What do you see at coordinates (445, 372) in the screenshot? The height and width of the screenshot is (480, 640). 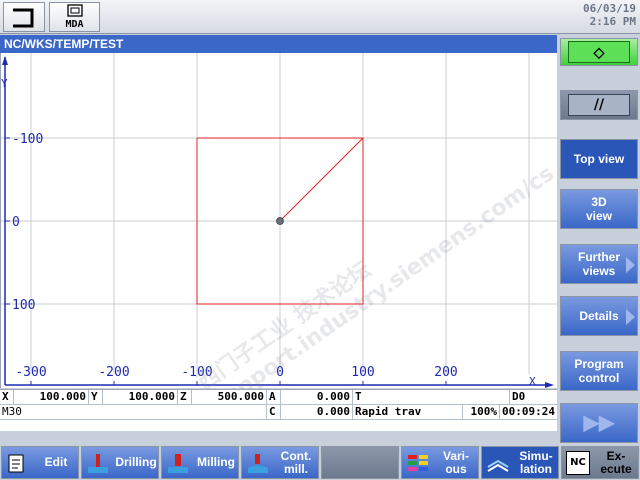 I see `x-tick-label: 200` at bounding box center [445, 372].